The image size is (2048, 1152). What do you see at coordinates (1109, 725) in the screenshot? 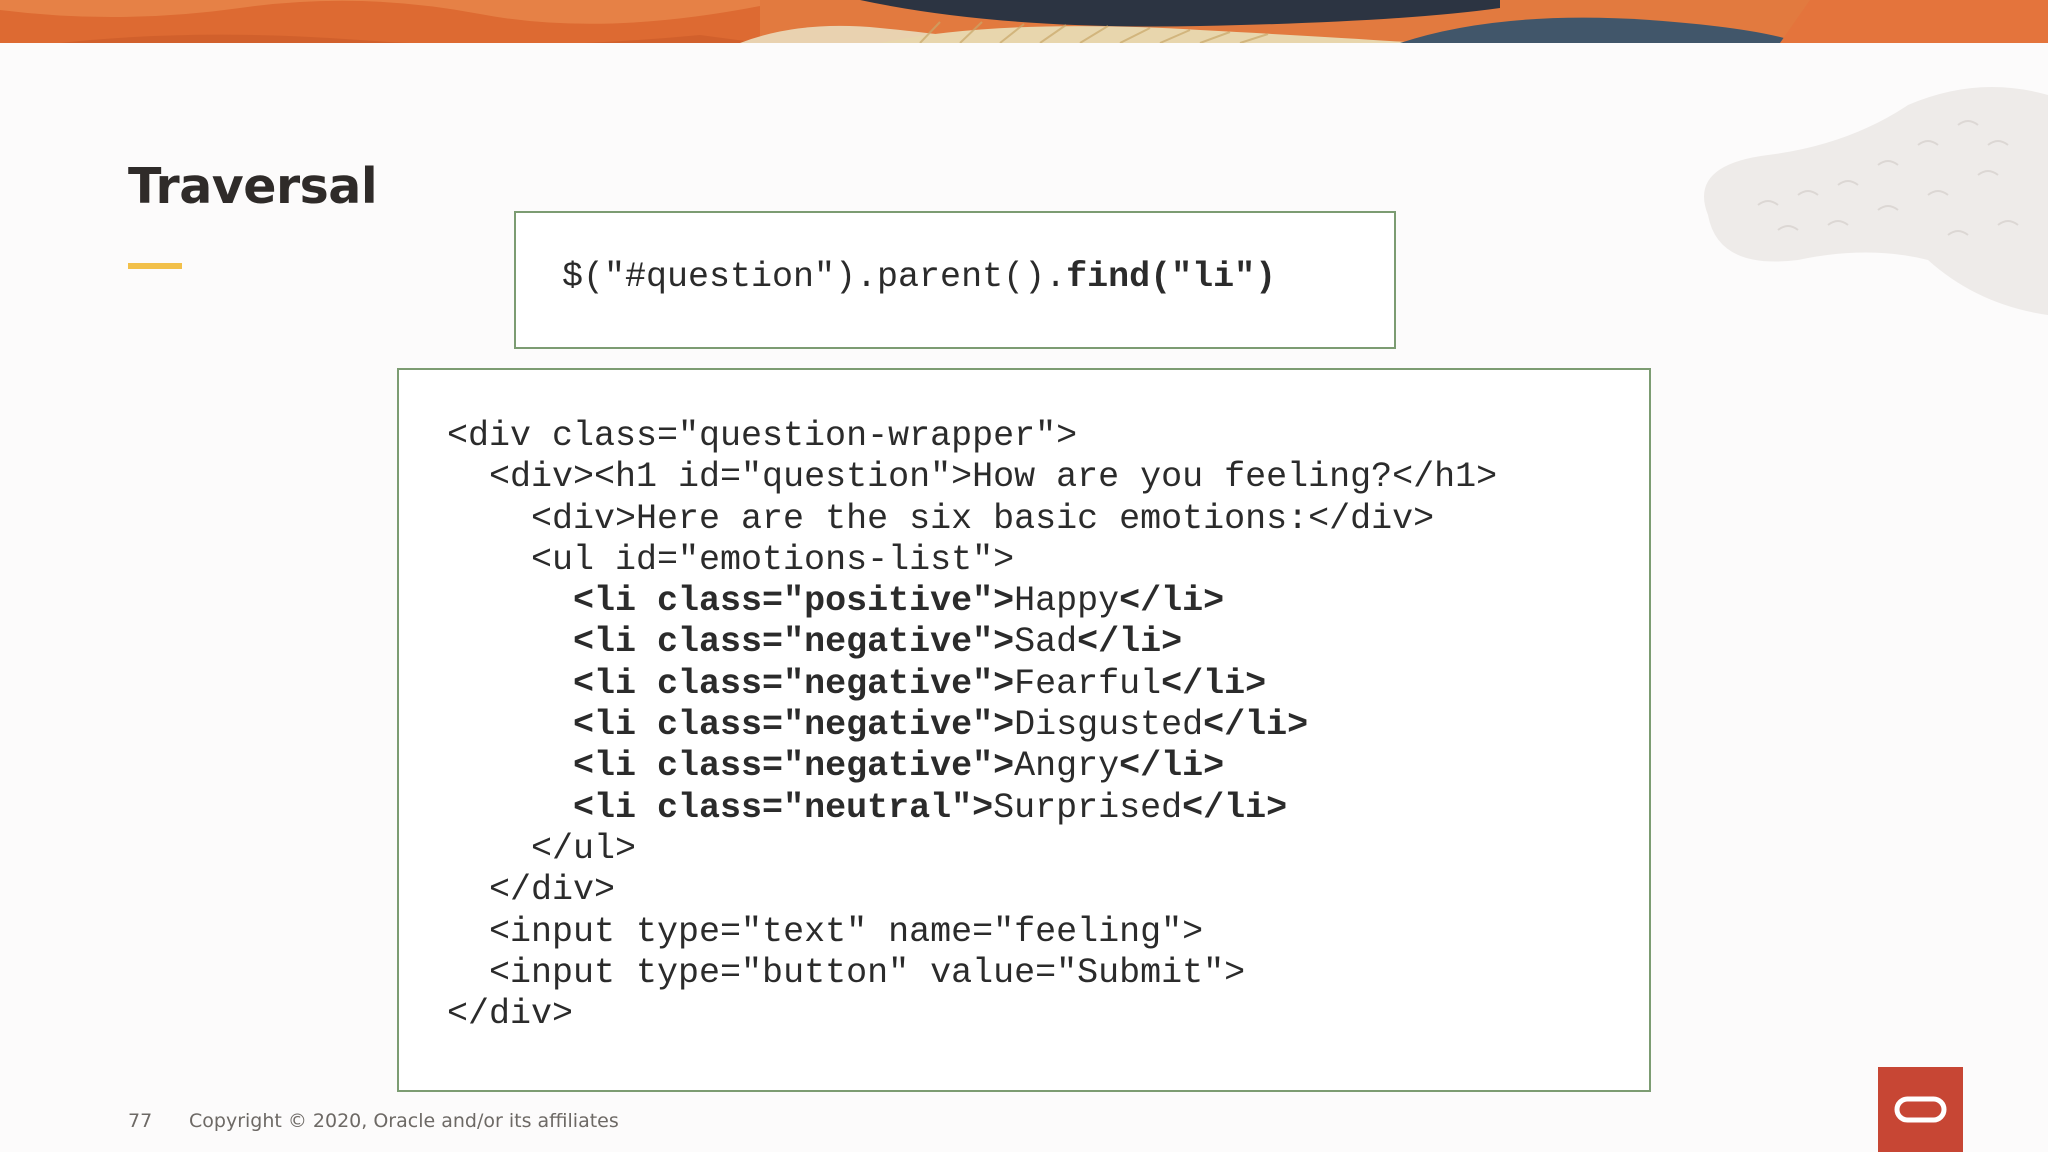
I see `code-token: Disgusted` at bounding box center [1109, 725].